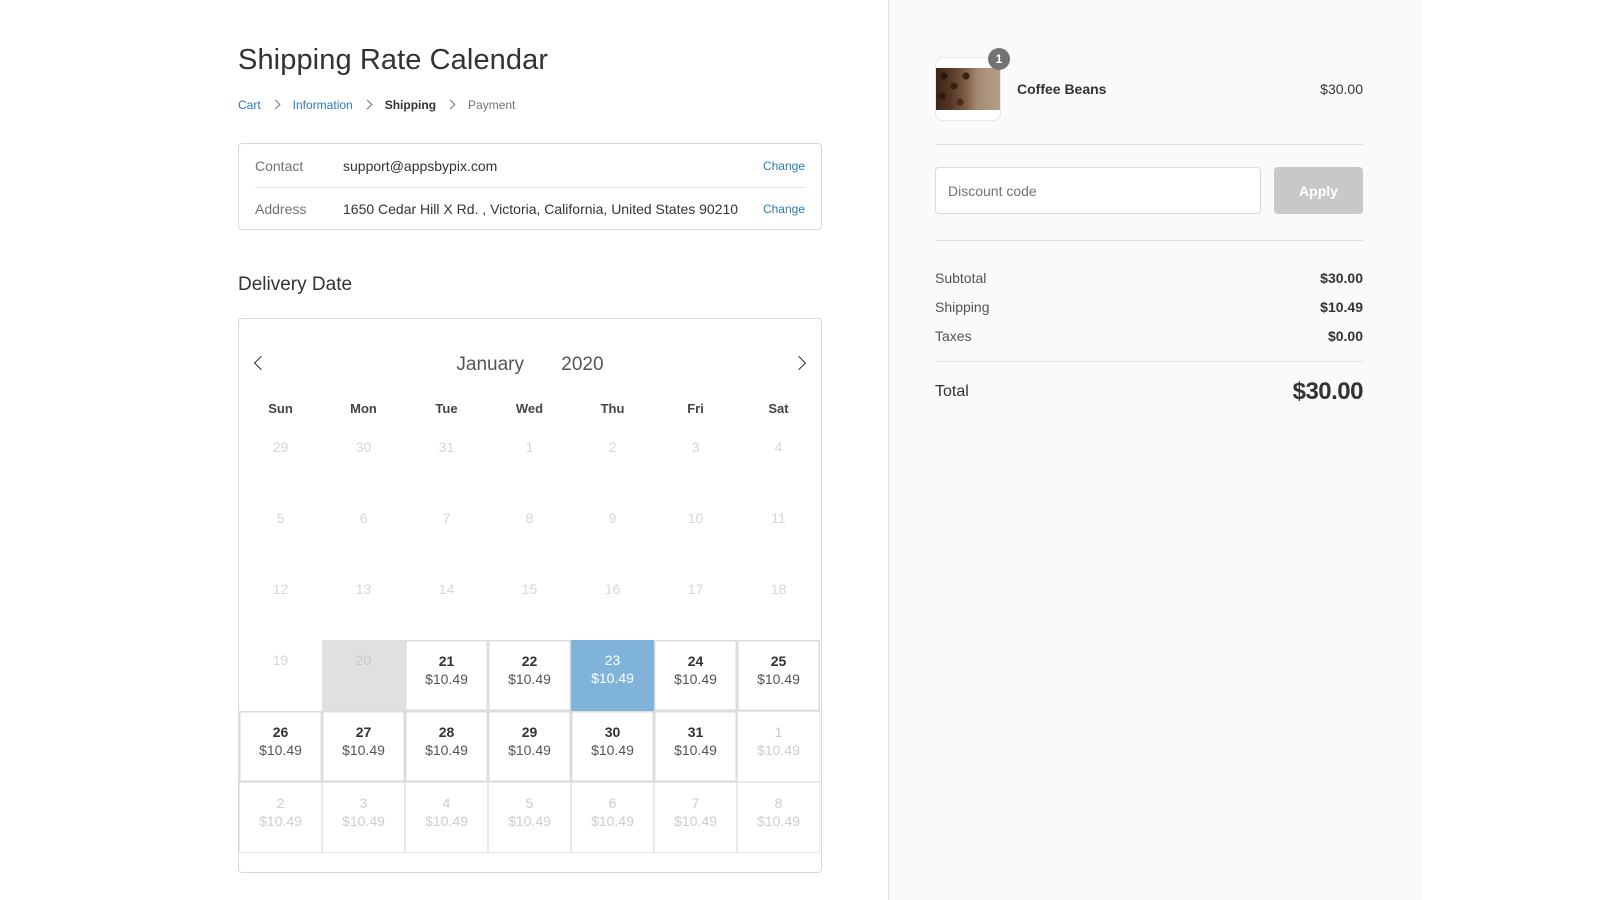 The height and width of the screenshot is (900, 1600). What do you see at coordinates (1341, 277) in the screenshot?
I see `subtotal-value: $30.00` at bounding box center [1341, 277].